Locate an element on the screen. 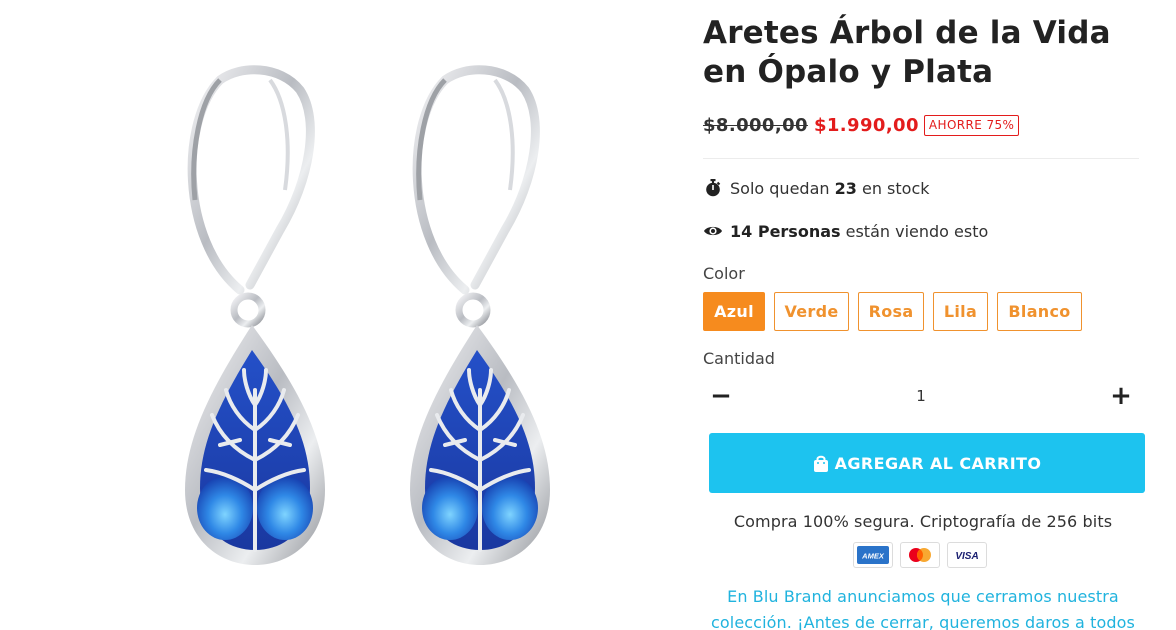  eye-icon is located at coordinates (713, 231).